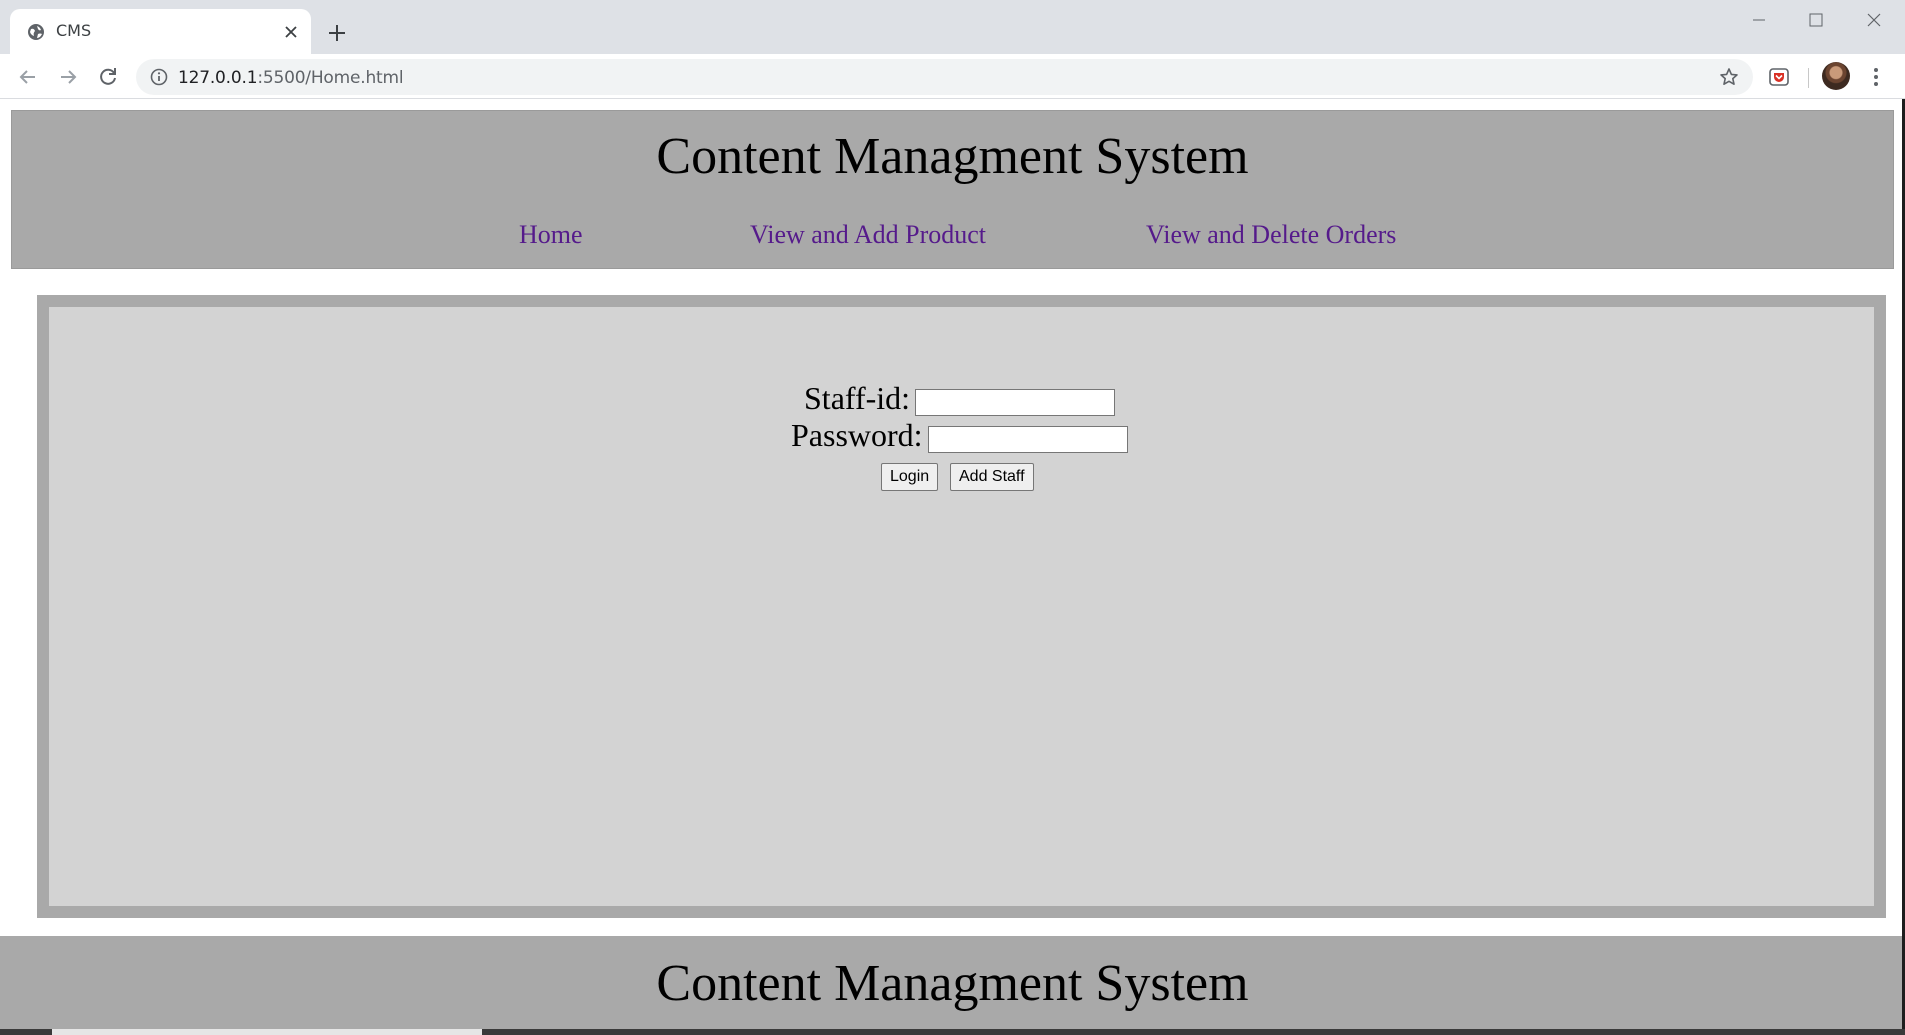 This screenshot has height=1035, width=1905. What do you see at coordinates (28, 77) in the screenshot?
I see `back-icon` at bounding box center [28, 77].